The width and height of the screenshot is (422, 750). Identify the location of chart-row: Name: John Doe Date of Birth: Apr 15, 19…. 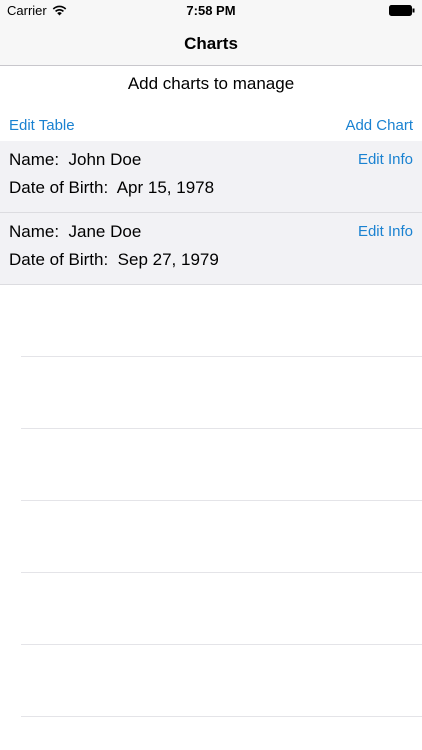
(211, 177).